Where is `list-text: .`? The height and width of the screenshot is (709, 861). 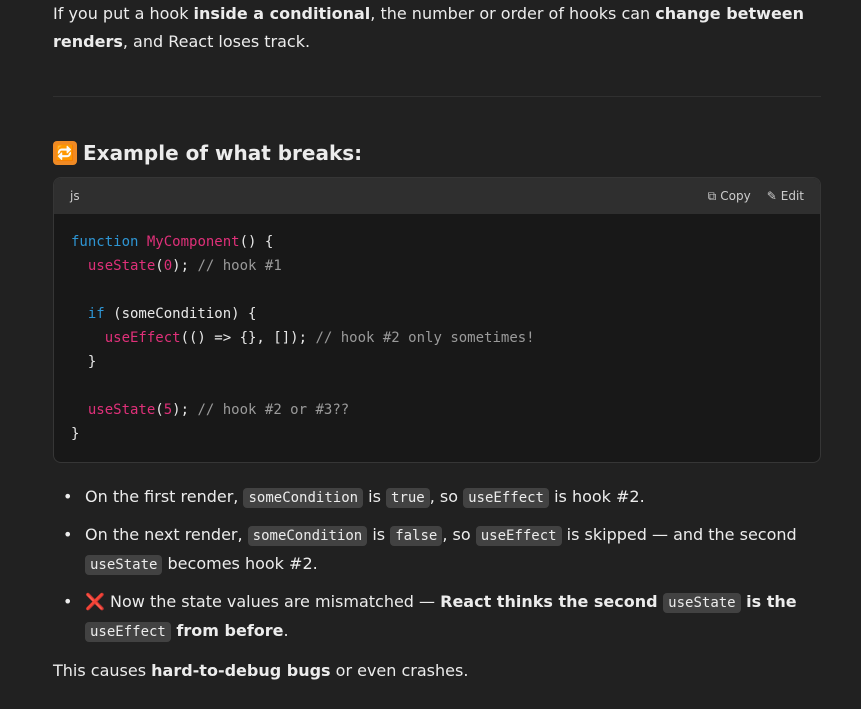 list-text: . is located at coordinates (286, 630).